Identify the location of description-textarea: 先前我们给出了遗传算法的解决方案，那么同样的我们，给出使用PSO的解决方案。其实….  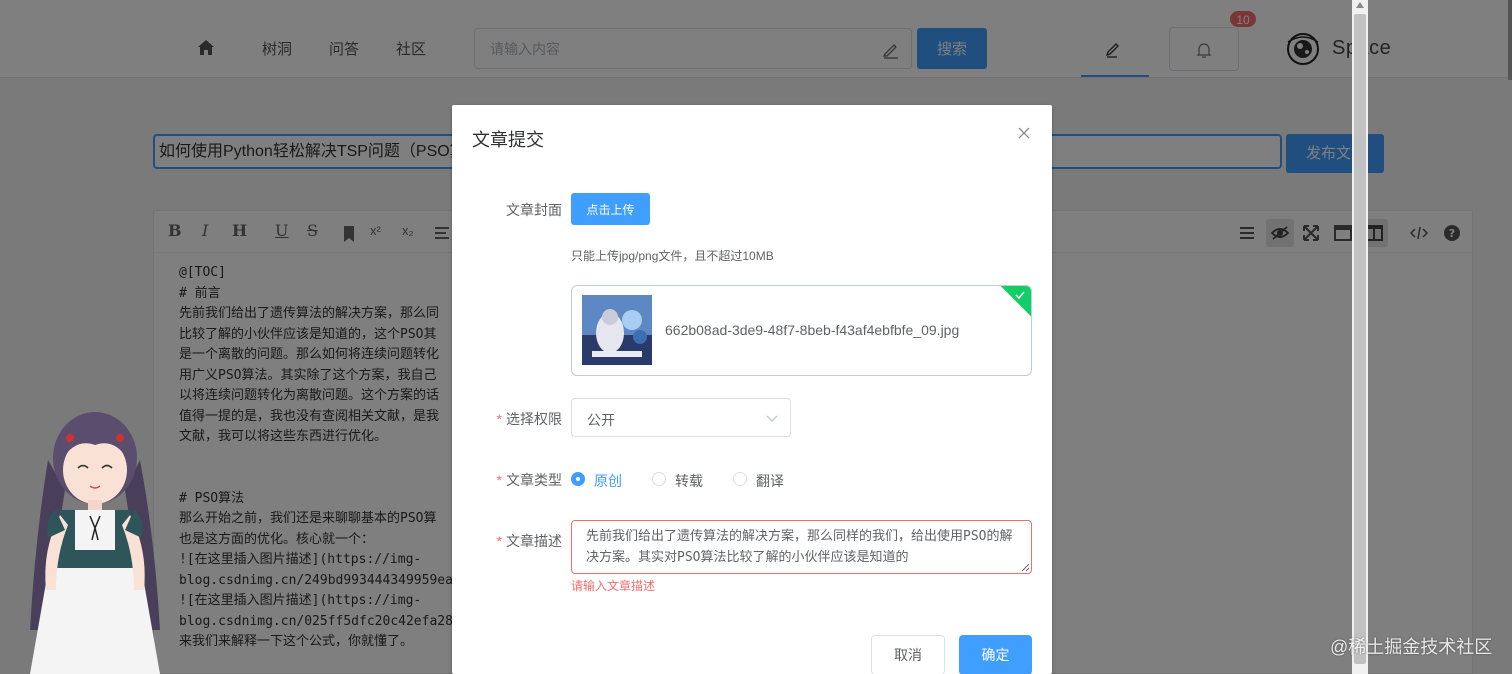
(801, 547).